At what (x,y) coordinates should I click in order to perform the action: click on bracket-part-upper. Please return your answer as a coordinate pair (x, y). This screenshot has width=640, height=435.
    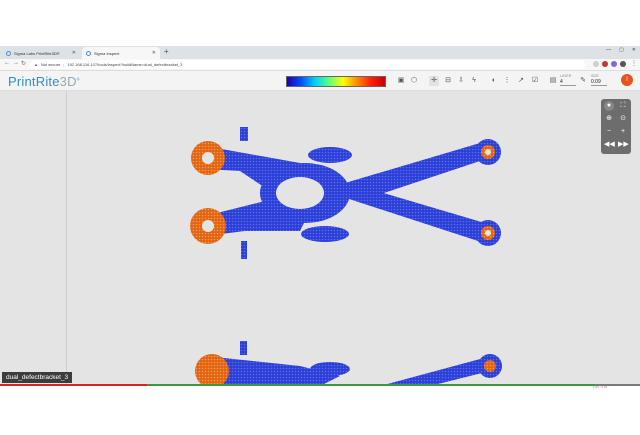
    Looking at the image, I should click on (345, 193).